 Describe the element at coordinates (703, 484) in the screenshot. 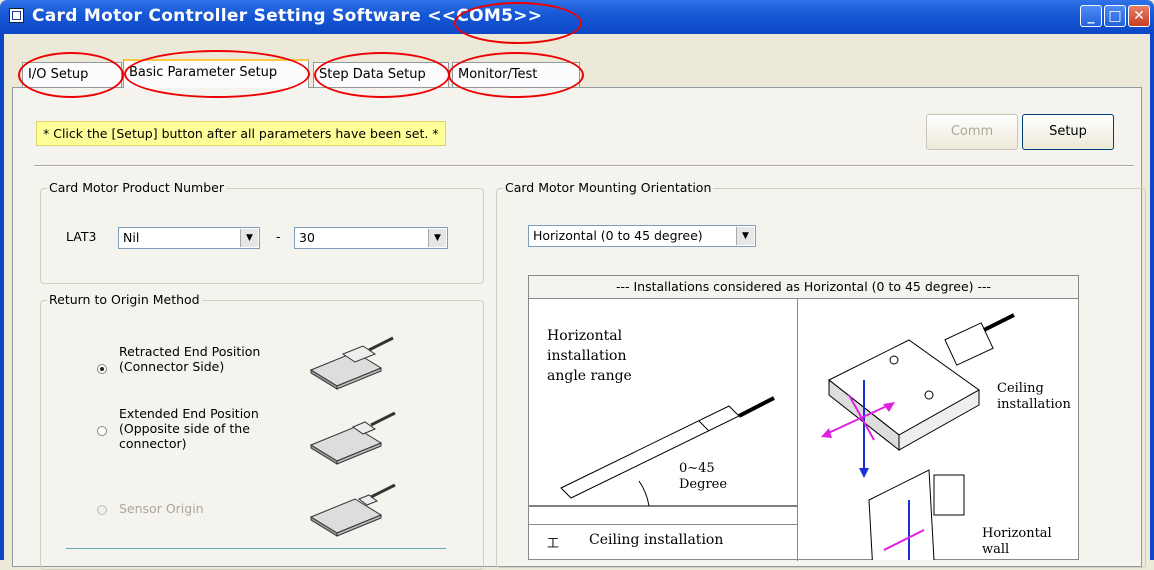

I see `svg-text: Degree` at that location.